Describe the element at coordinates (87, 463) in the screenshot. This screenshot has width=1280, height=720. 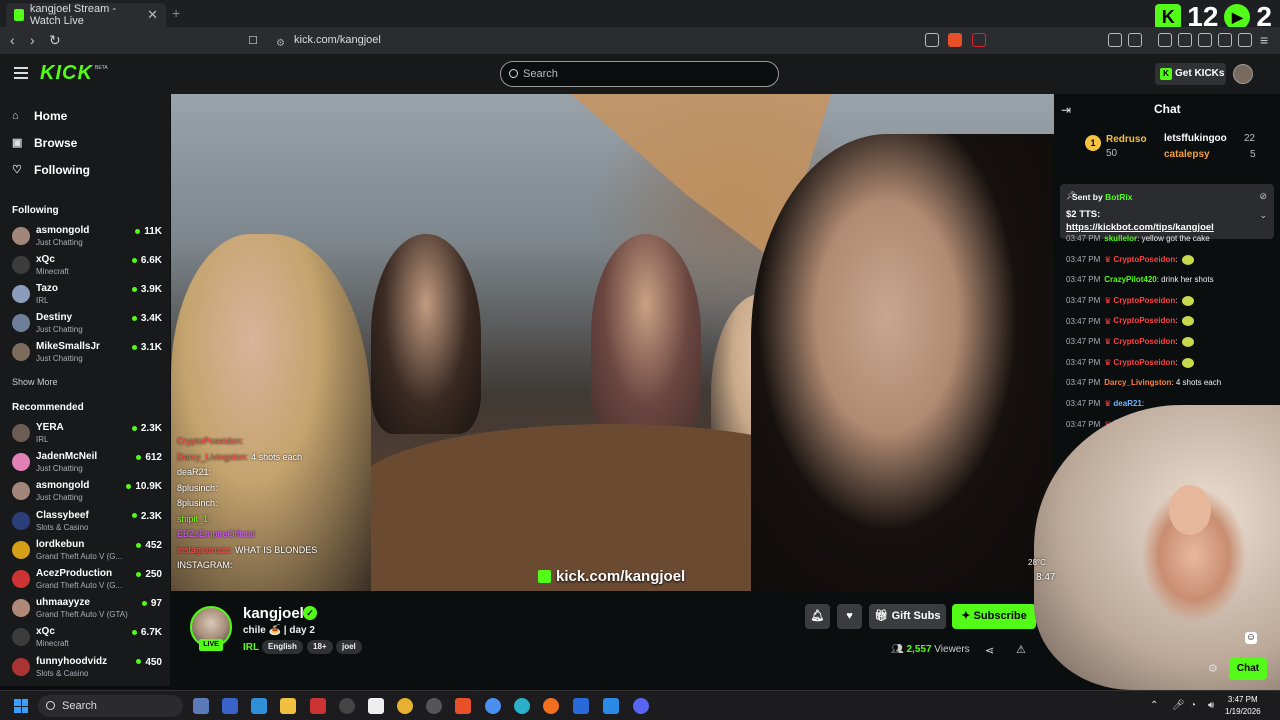
I see `sidebar-channel: JadenMcNeil Just Chatting 612` at that location.